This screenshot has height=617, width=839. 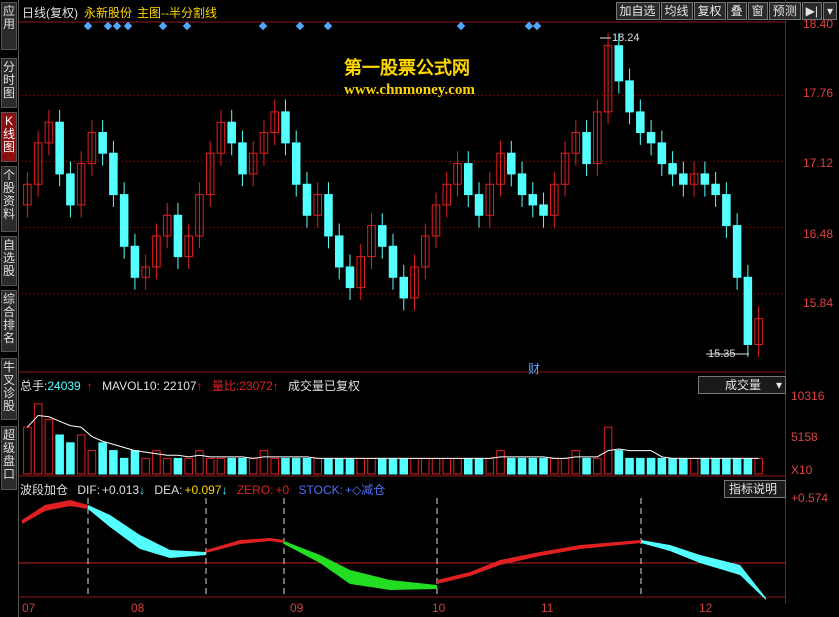 What do you see at coordinates (168, 490) in the screenshot?
I see `dea-label: DEA:` at bounding box center [168, 490].